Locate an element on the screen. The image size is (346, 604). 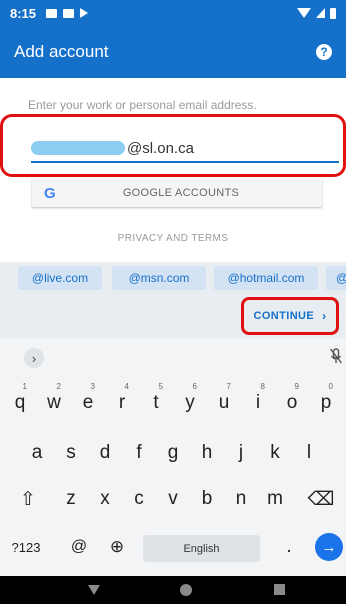
keyboard-toolbar: › is located at coordinates (173, 357).